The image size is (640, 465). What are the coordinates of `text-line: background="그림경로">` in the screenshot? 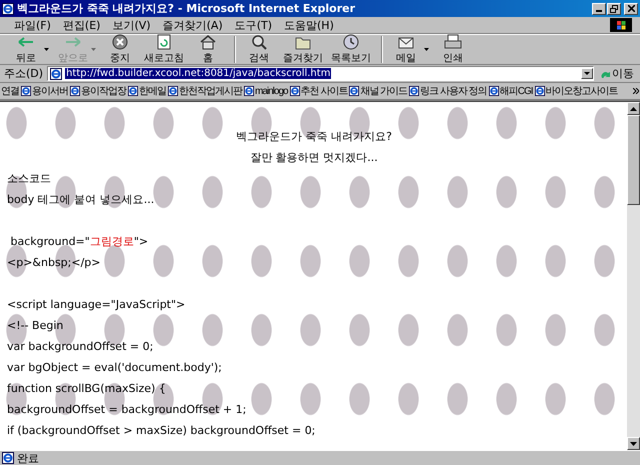 It's located at (79, 242).